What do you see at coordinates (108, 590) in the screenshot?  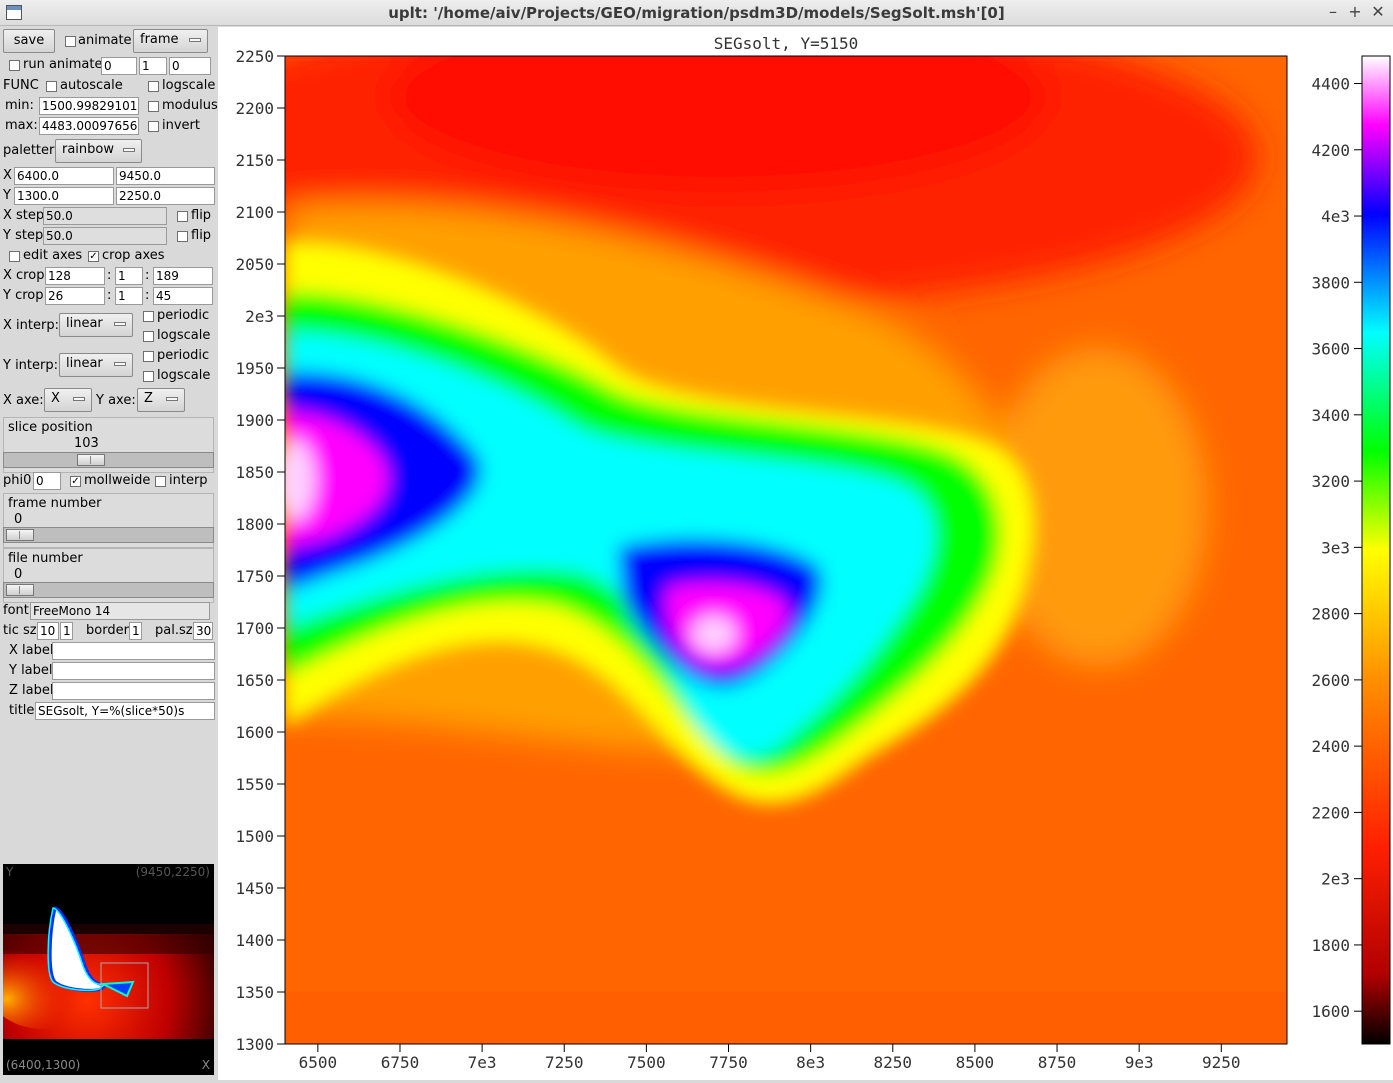 I see `file-number-slider` at bounding box center [108, 590].